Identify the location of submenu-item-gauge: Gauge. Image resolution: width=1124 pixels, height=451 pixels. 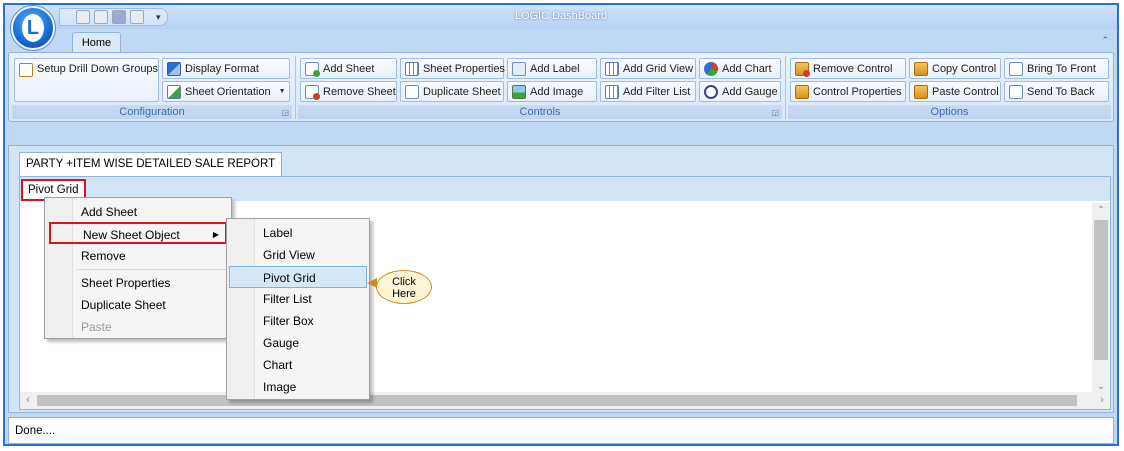
(298, 343).